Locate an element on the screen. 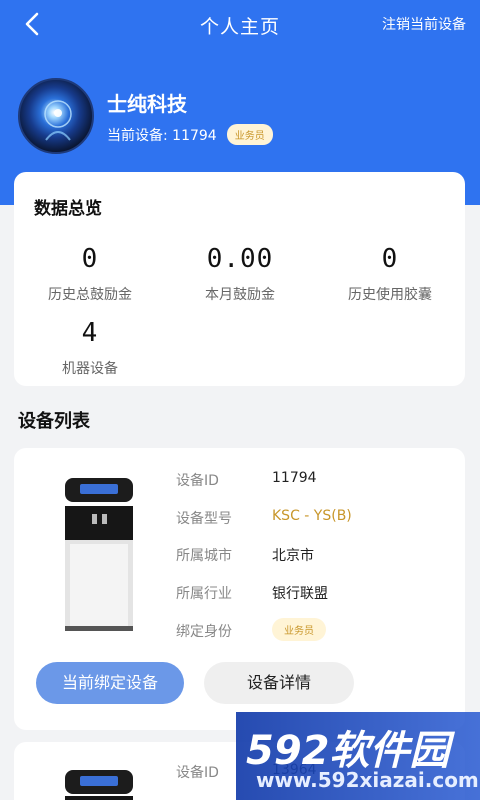 This screenshot has width=480, height=800. current-device-line: 当前设备: 11794 业务员 is located at coordinates (190, 134).